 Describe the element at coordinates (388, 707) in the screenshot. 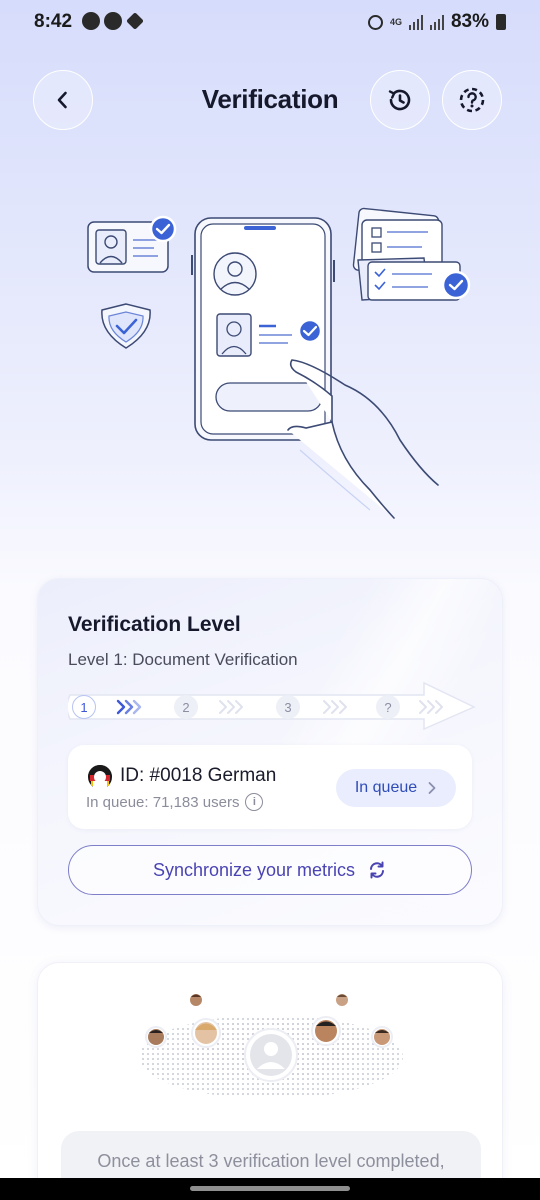

I see `step-unknown: ?` at that location.